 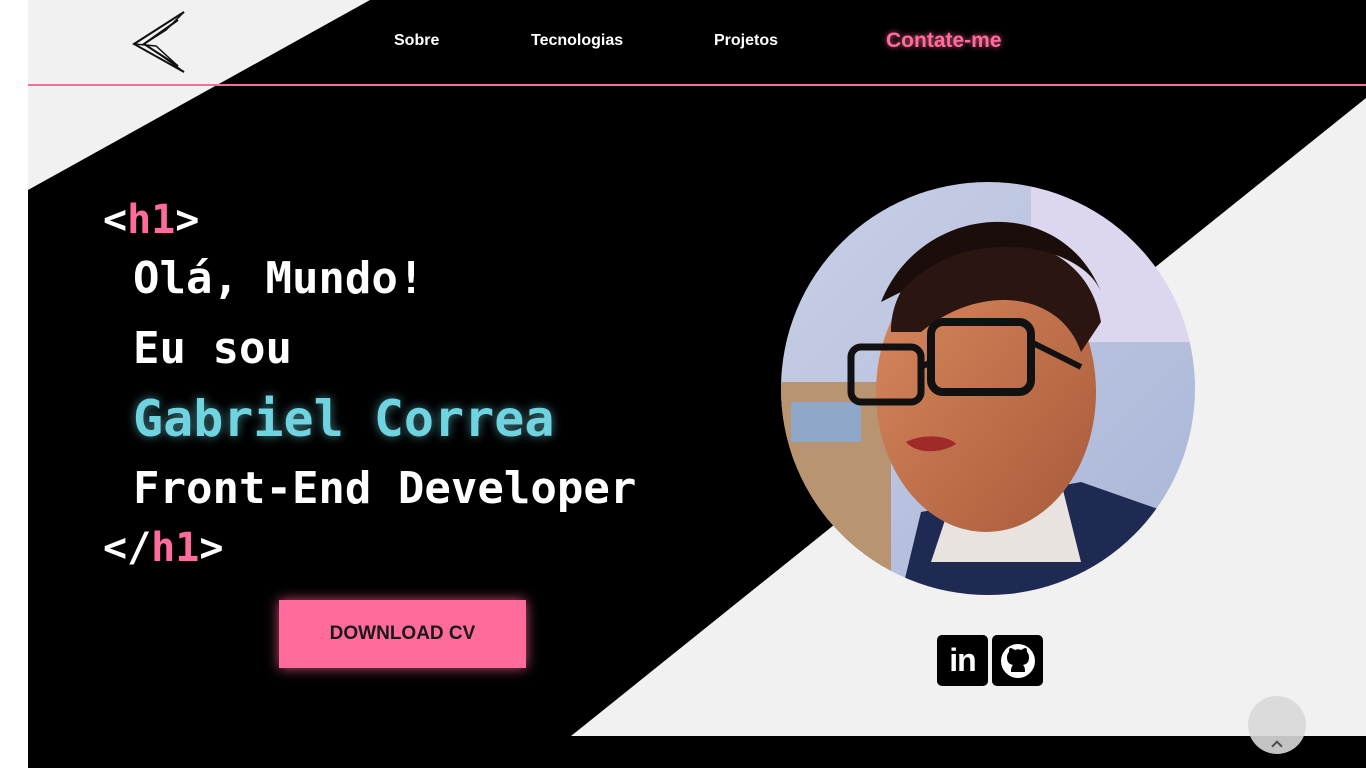 What do you see at coordinates (944, 41) in the screenshot?
I see `nav-link-contact: Contate-me` at bounding box center [944, 41].